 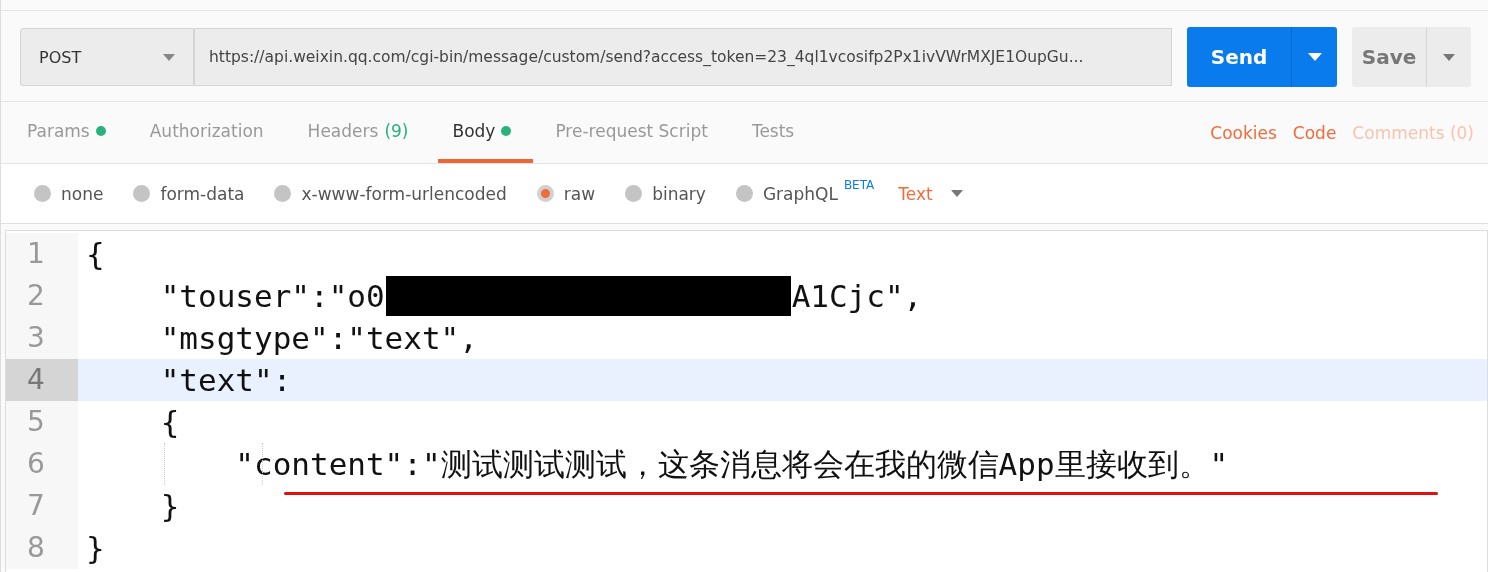 What do you see at coordinates (82, 193) in the screenshot?
I see `radio-label: none` at bounding box center [82, 193].